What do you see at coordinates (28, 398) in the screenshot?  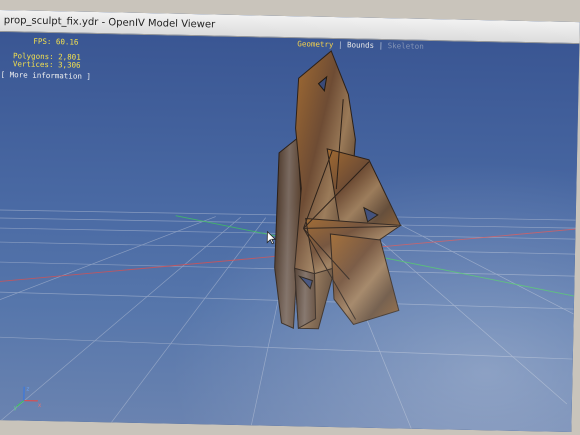 I see `axis-gizmo-icon: z x y` at bounding box center [28, 398].